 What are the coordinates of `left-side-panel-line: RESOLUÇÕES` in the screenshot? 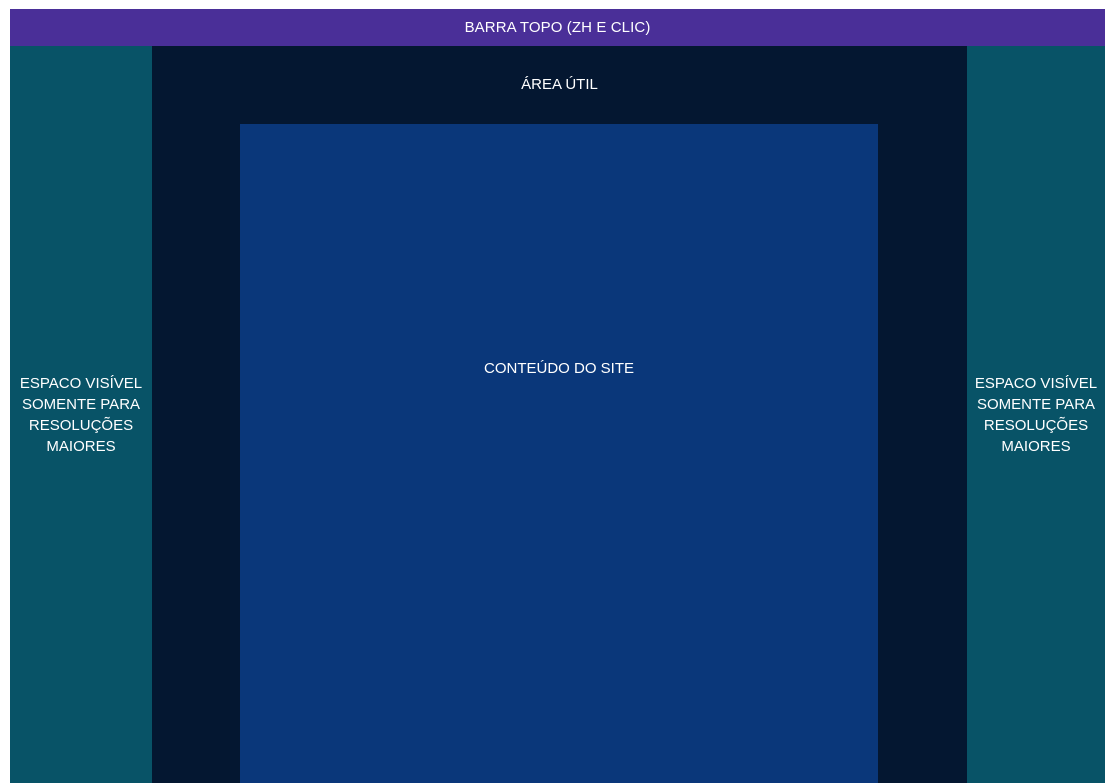 It's located at (81, 425).